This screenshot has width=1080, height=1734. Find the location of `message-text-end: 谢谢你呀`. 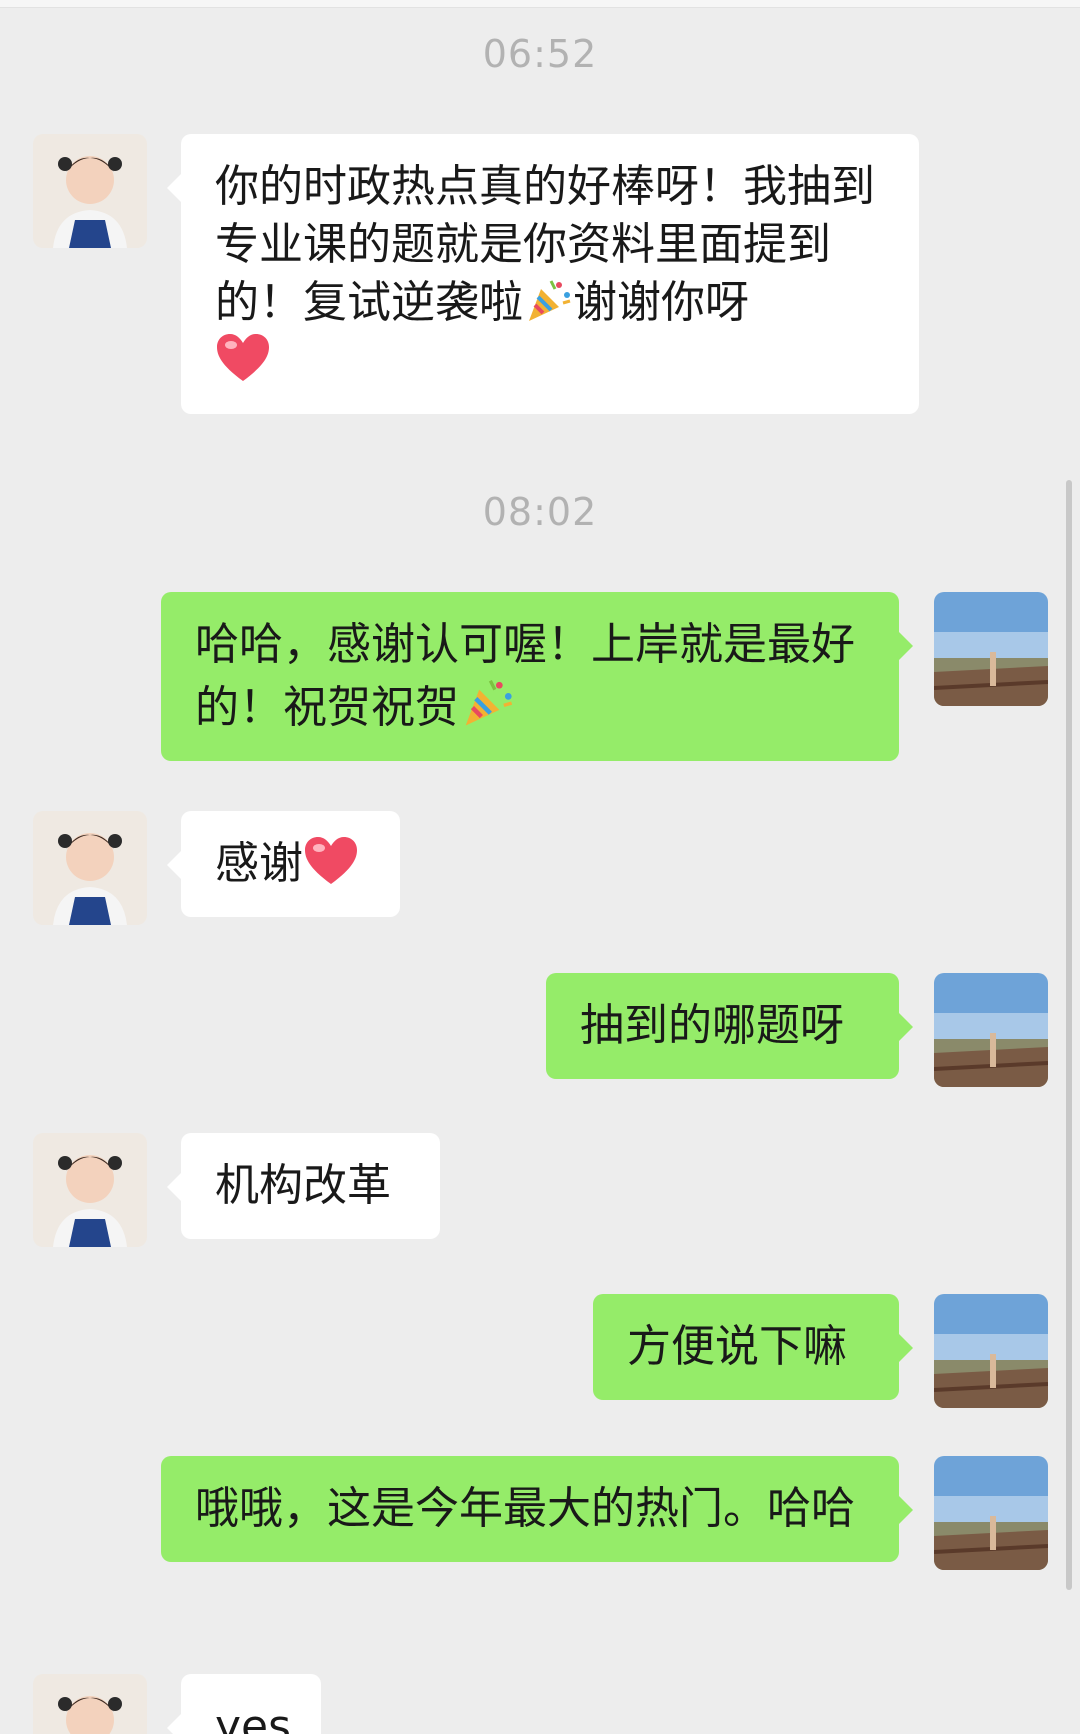

message-text-end: 谢谢你呀 is located at coordinates (661, 302).